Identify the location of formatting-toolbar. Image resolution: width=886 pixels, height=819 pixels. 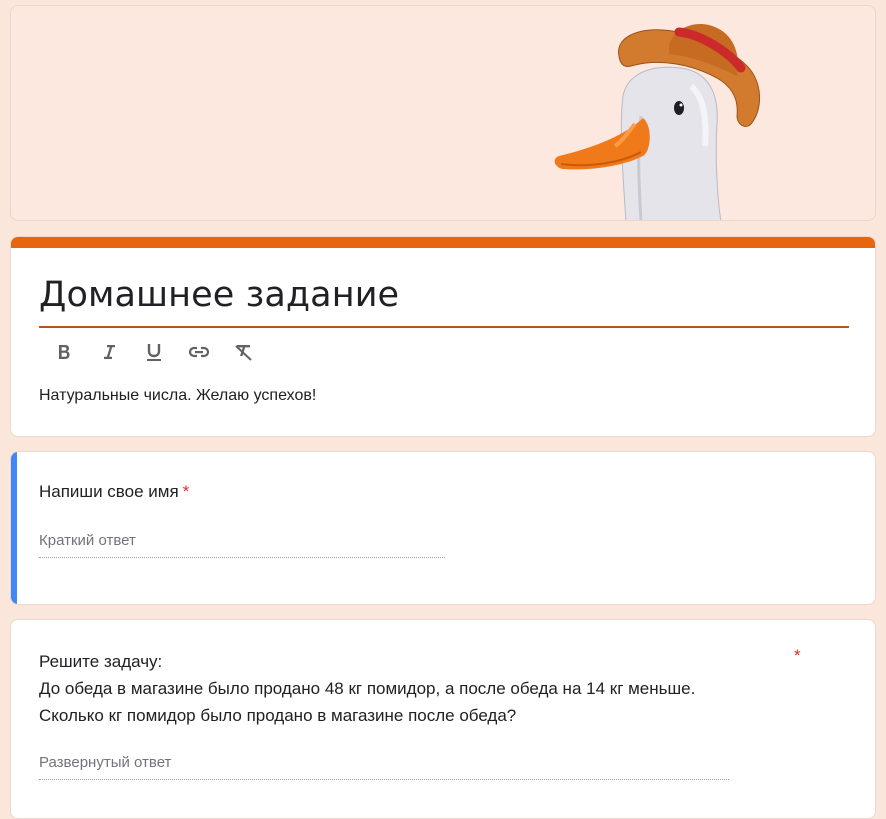
(153, 352).